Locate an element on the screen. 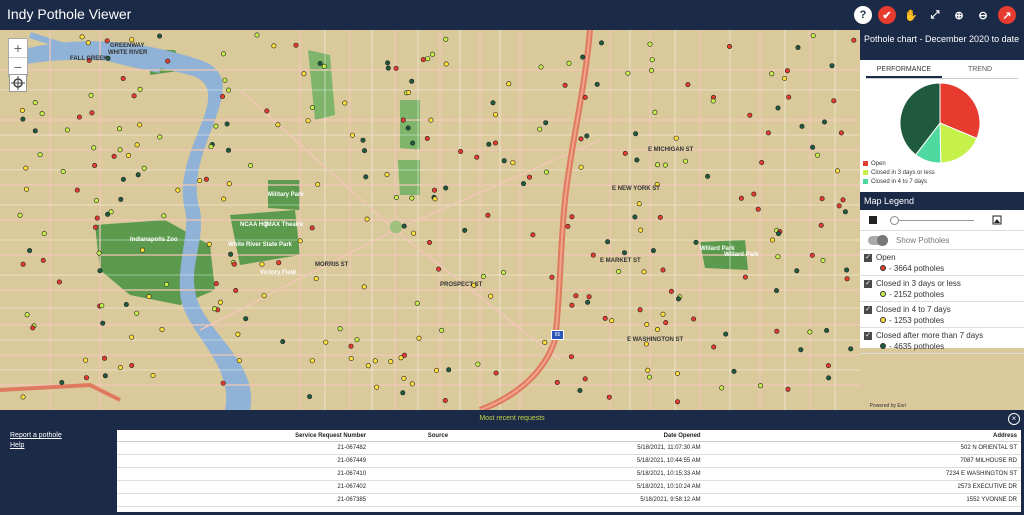  zoom-out-icon: ⊖ is located at coordinates (983, 15).